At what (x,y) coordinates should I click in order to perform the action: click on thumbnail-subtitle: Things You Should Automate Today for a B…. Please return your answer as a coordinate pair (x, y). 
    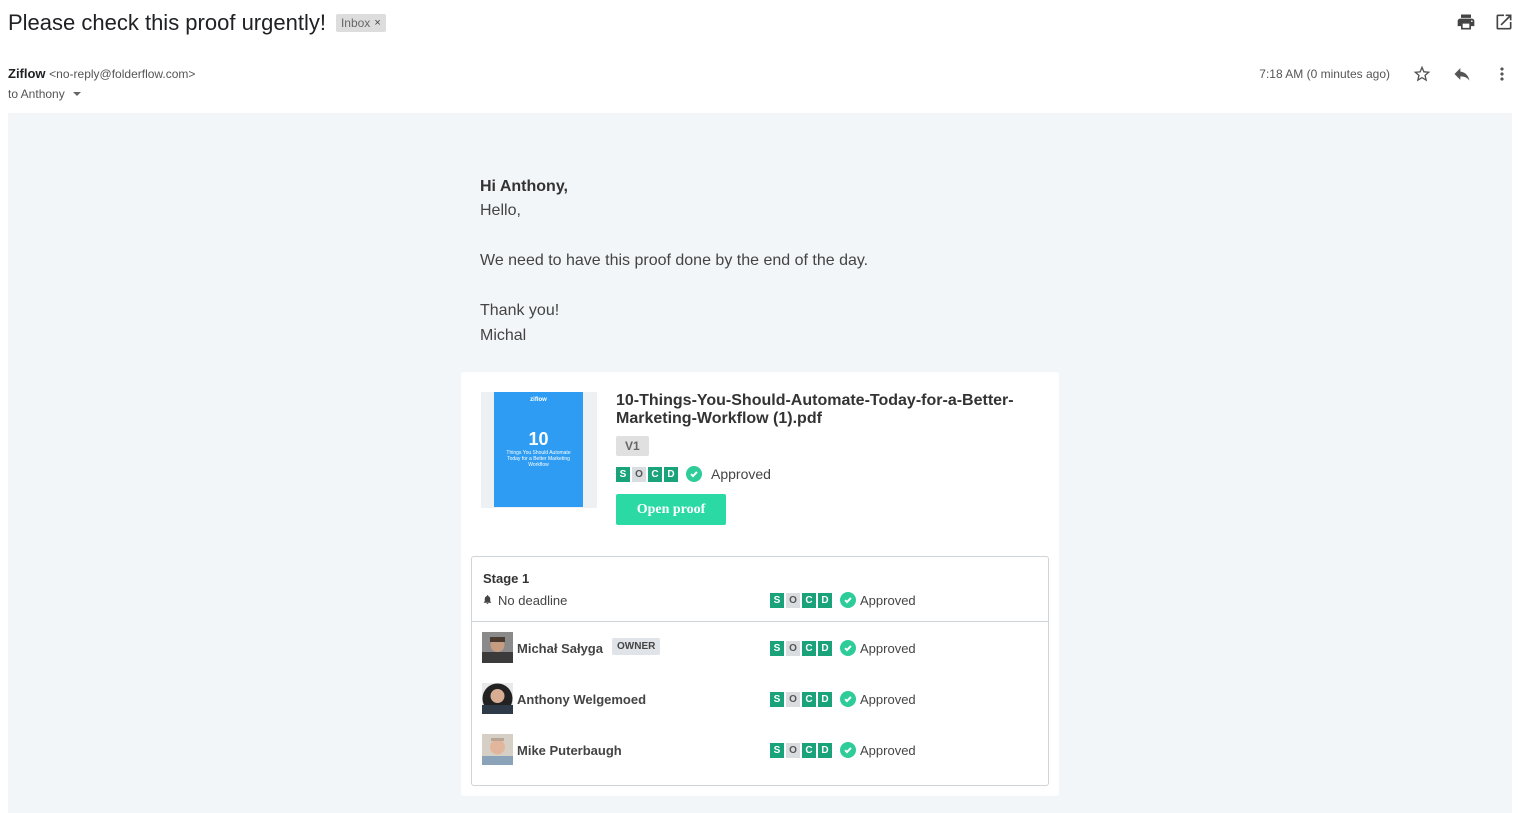
    Looking at the image, I should click on (538, 459).